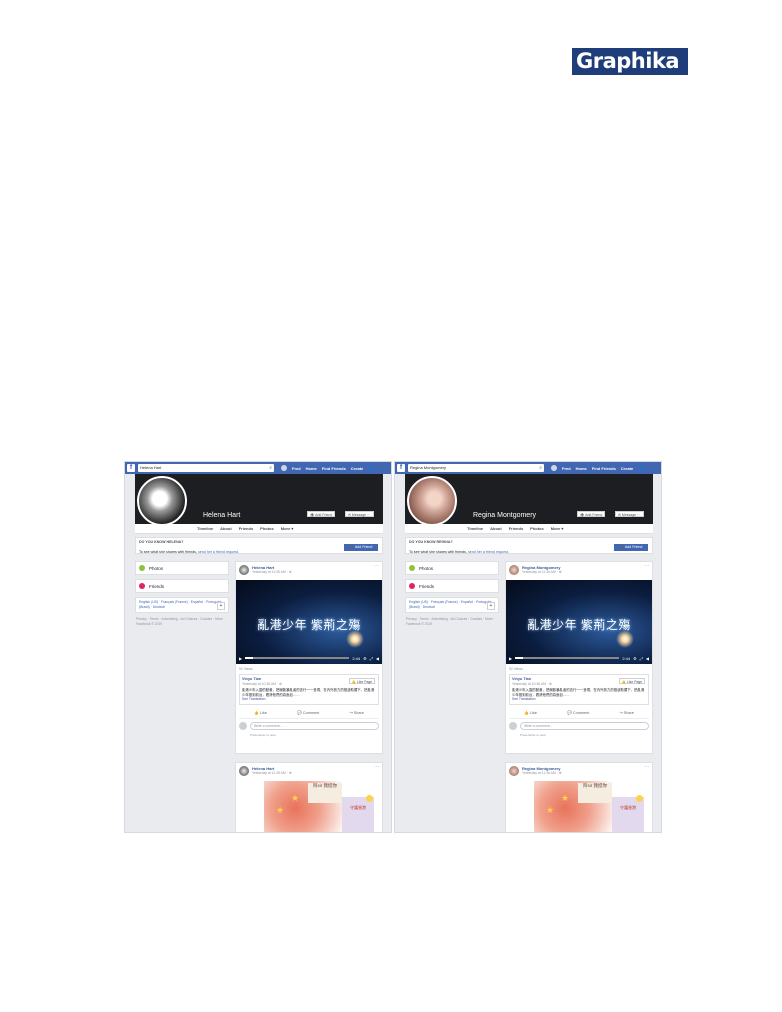  Describe the element at coordinates (325, 793) in the screenshot. I see `note-card: 阿sir 我挺你` at that location.